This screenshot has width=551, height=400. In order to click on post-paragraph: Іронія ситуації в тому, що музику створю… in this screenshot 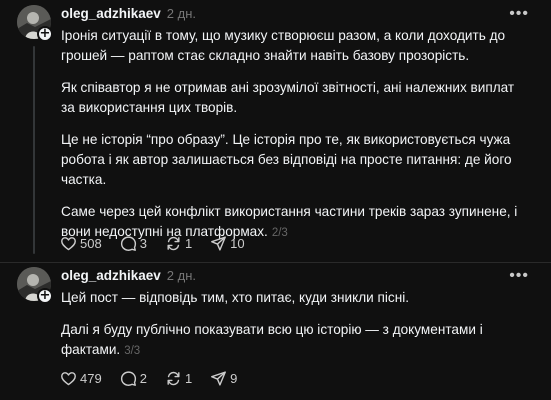, I will do `click(283, 45)`.